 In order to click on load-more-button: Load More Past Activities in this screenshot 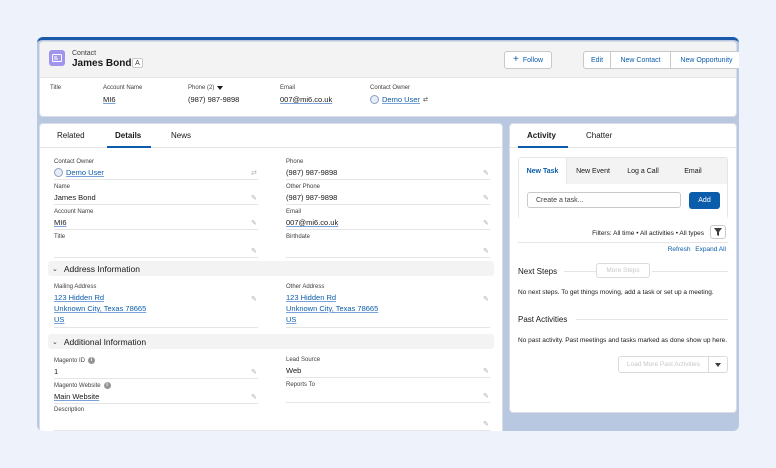, I will do `click(663, 364)`.